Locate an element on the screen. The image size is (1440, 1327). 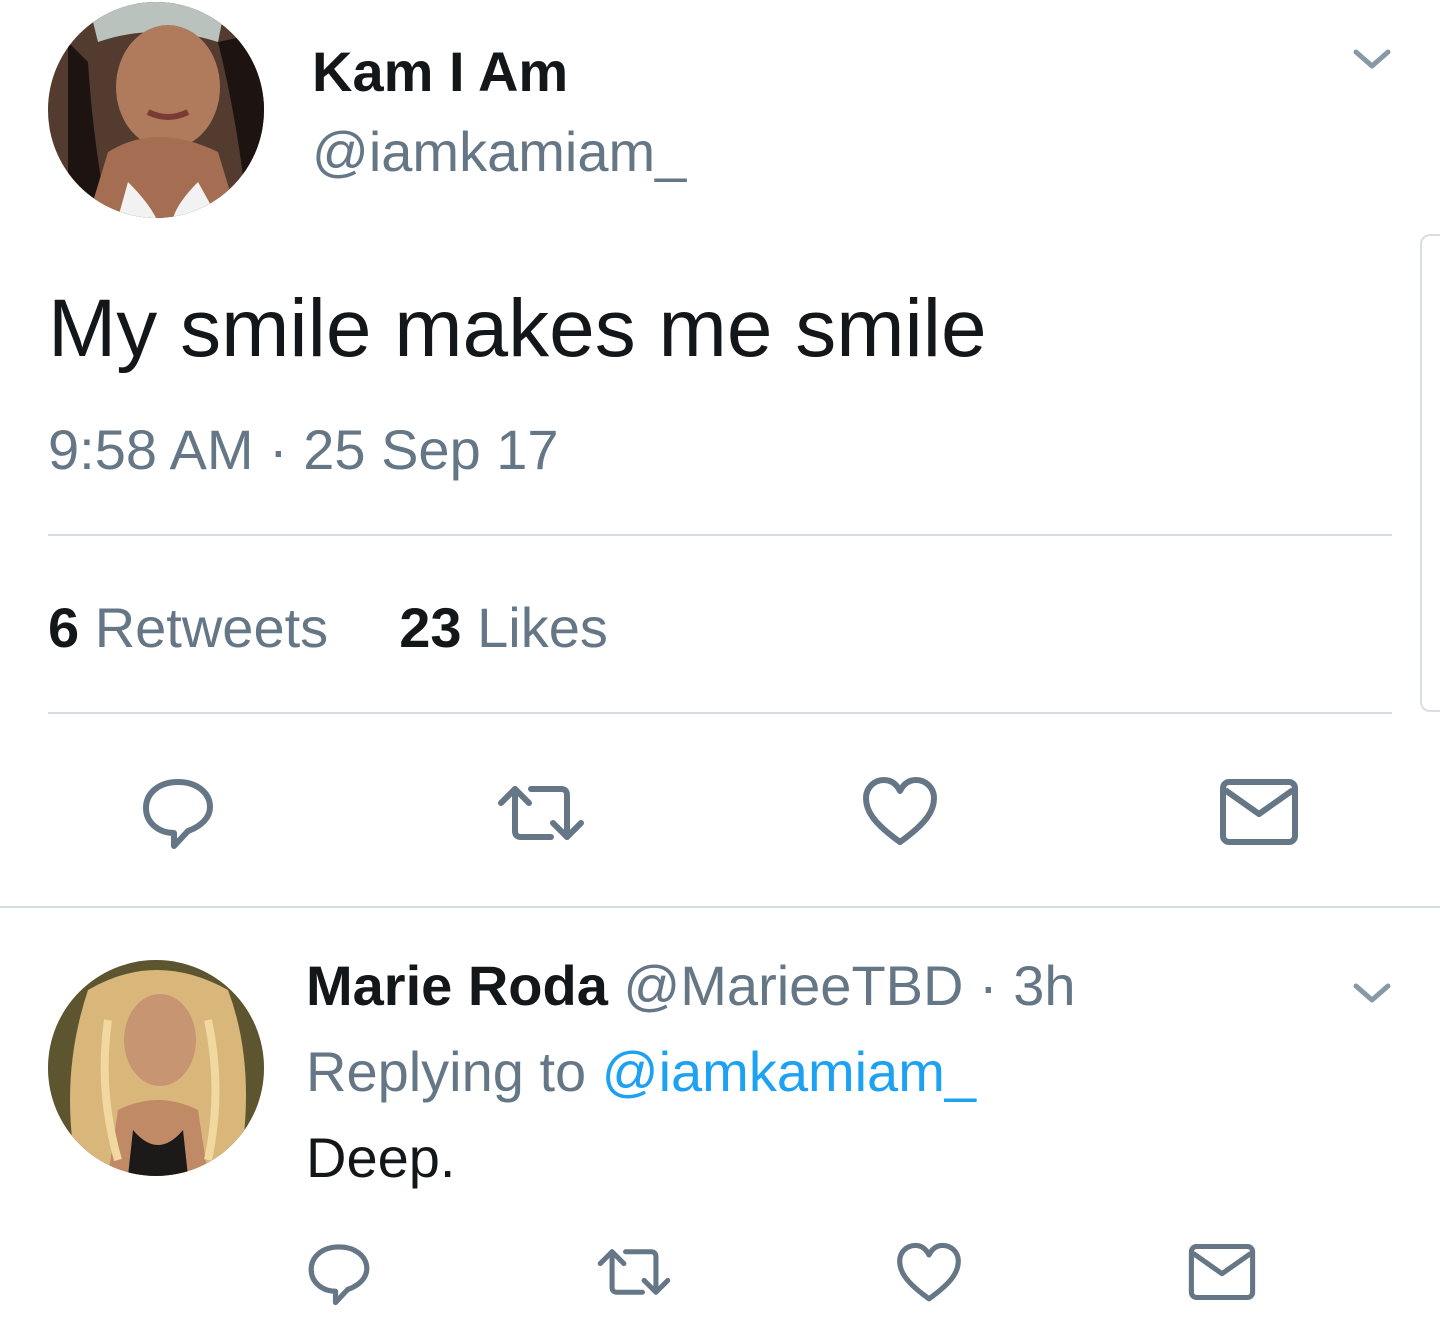
retweet-button is located at coordinates (541, 813).